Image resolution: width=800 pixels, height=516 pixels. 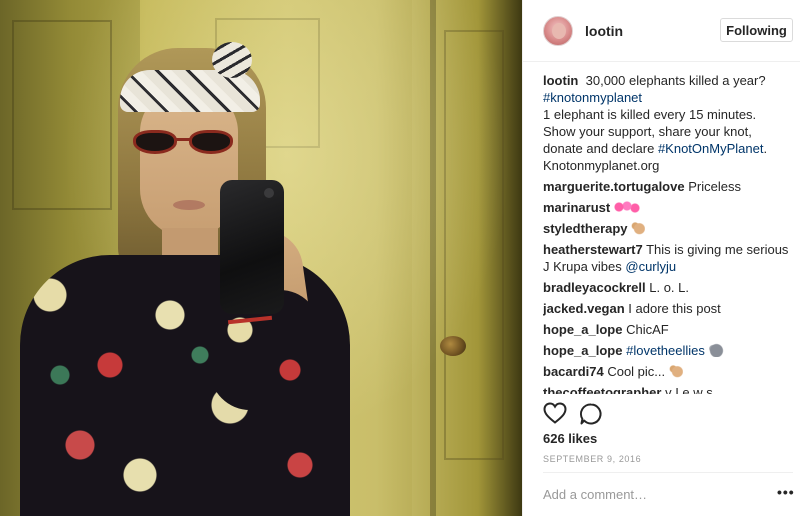 I want to click on following-button: Following, so click(x=756, y=30).